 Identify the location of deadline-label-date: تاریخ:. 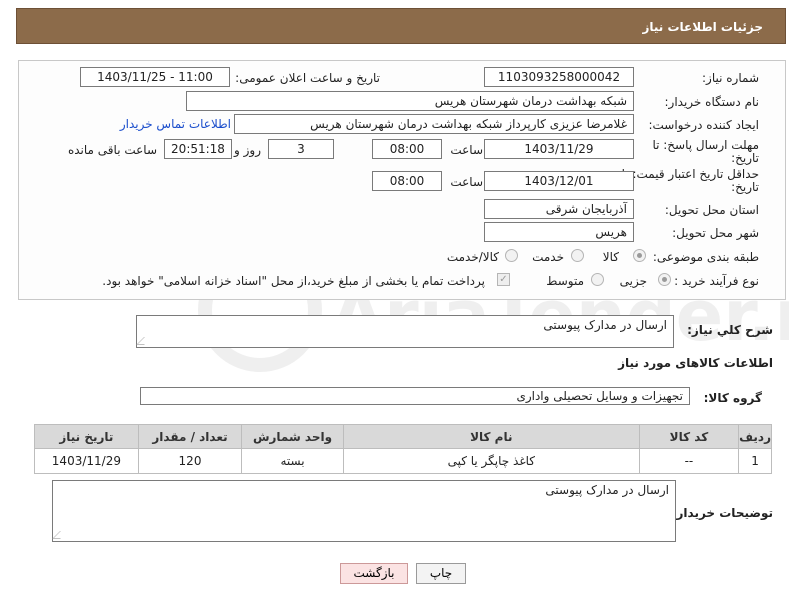
(745, 158).